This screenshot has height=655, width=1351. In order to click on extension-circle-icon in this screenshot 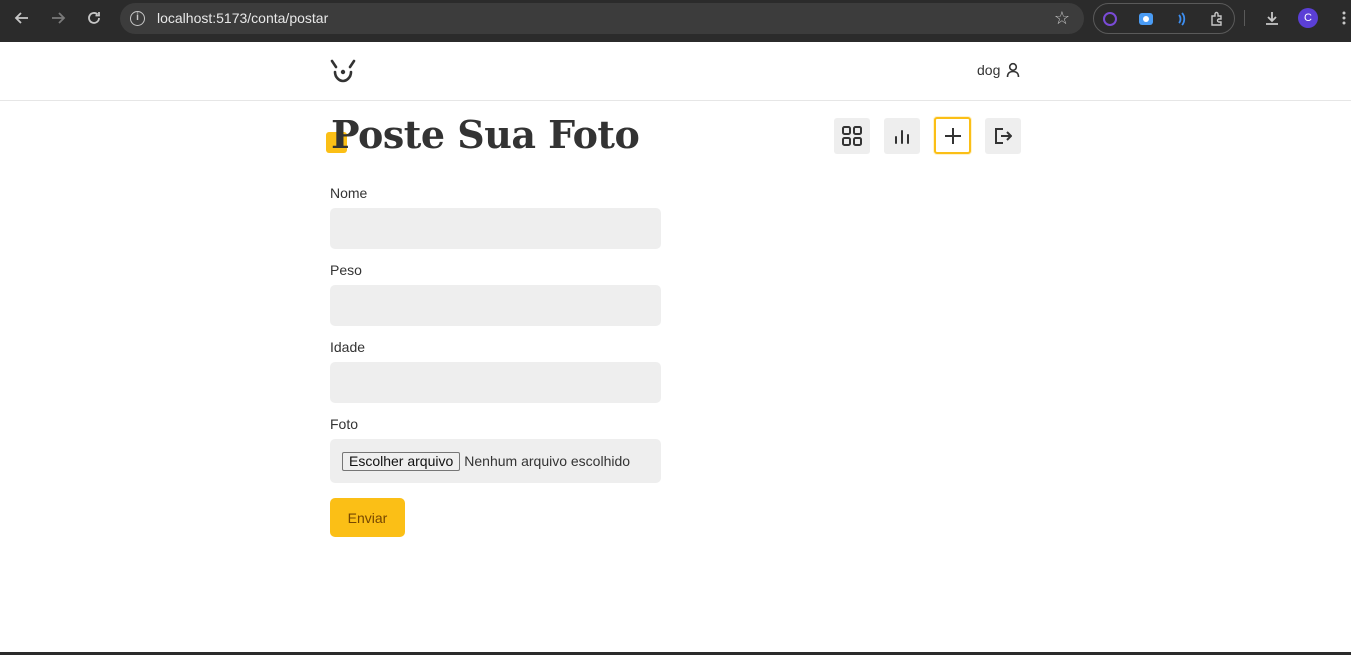, I will do `click(1110, 19)`.